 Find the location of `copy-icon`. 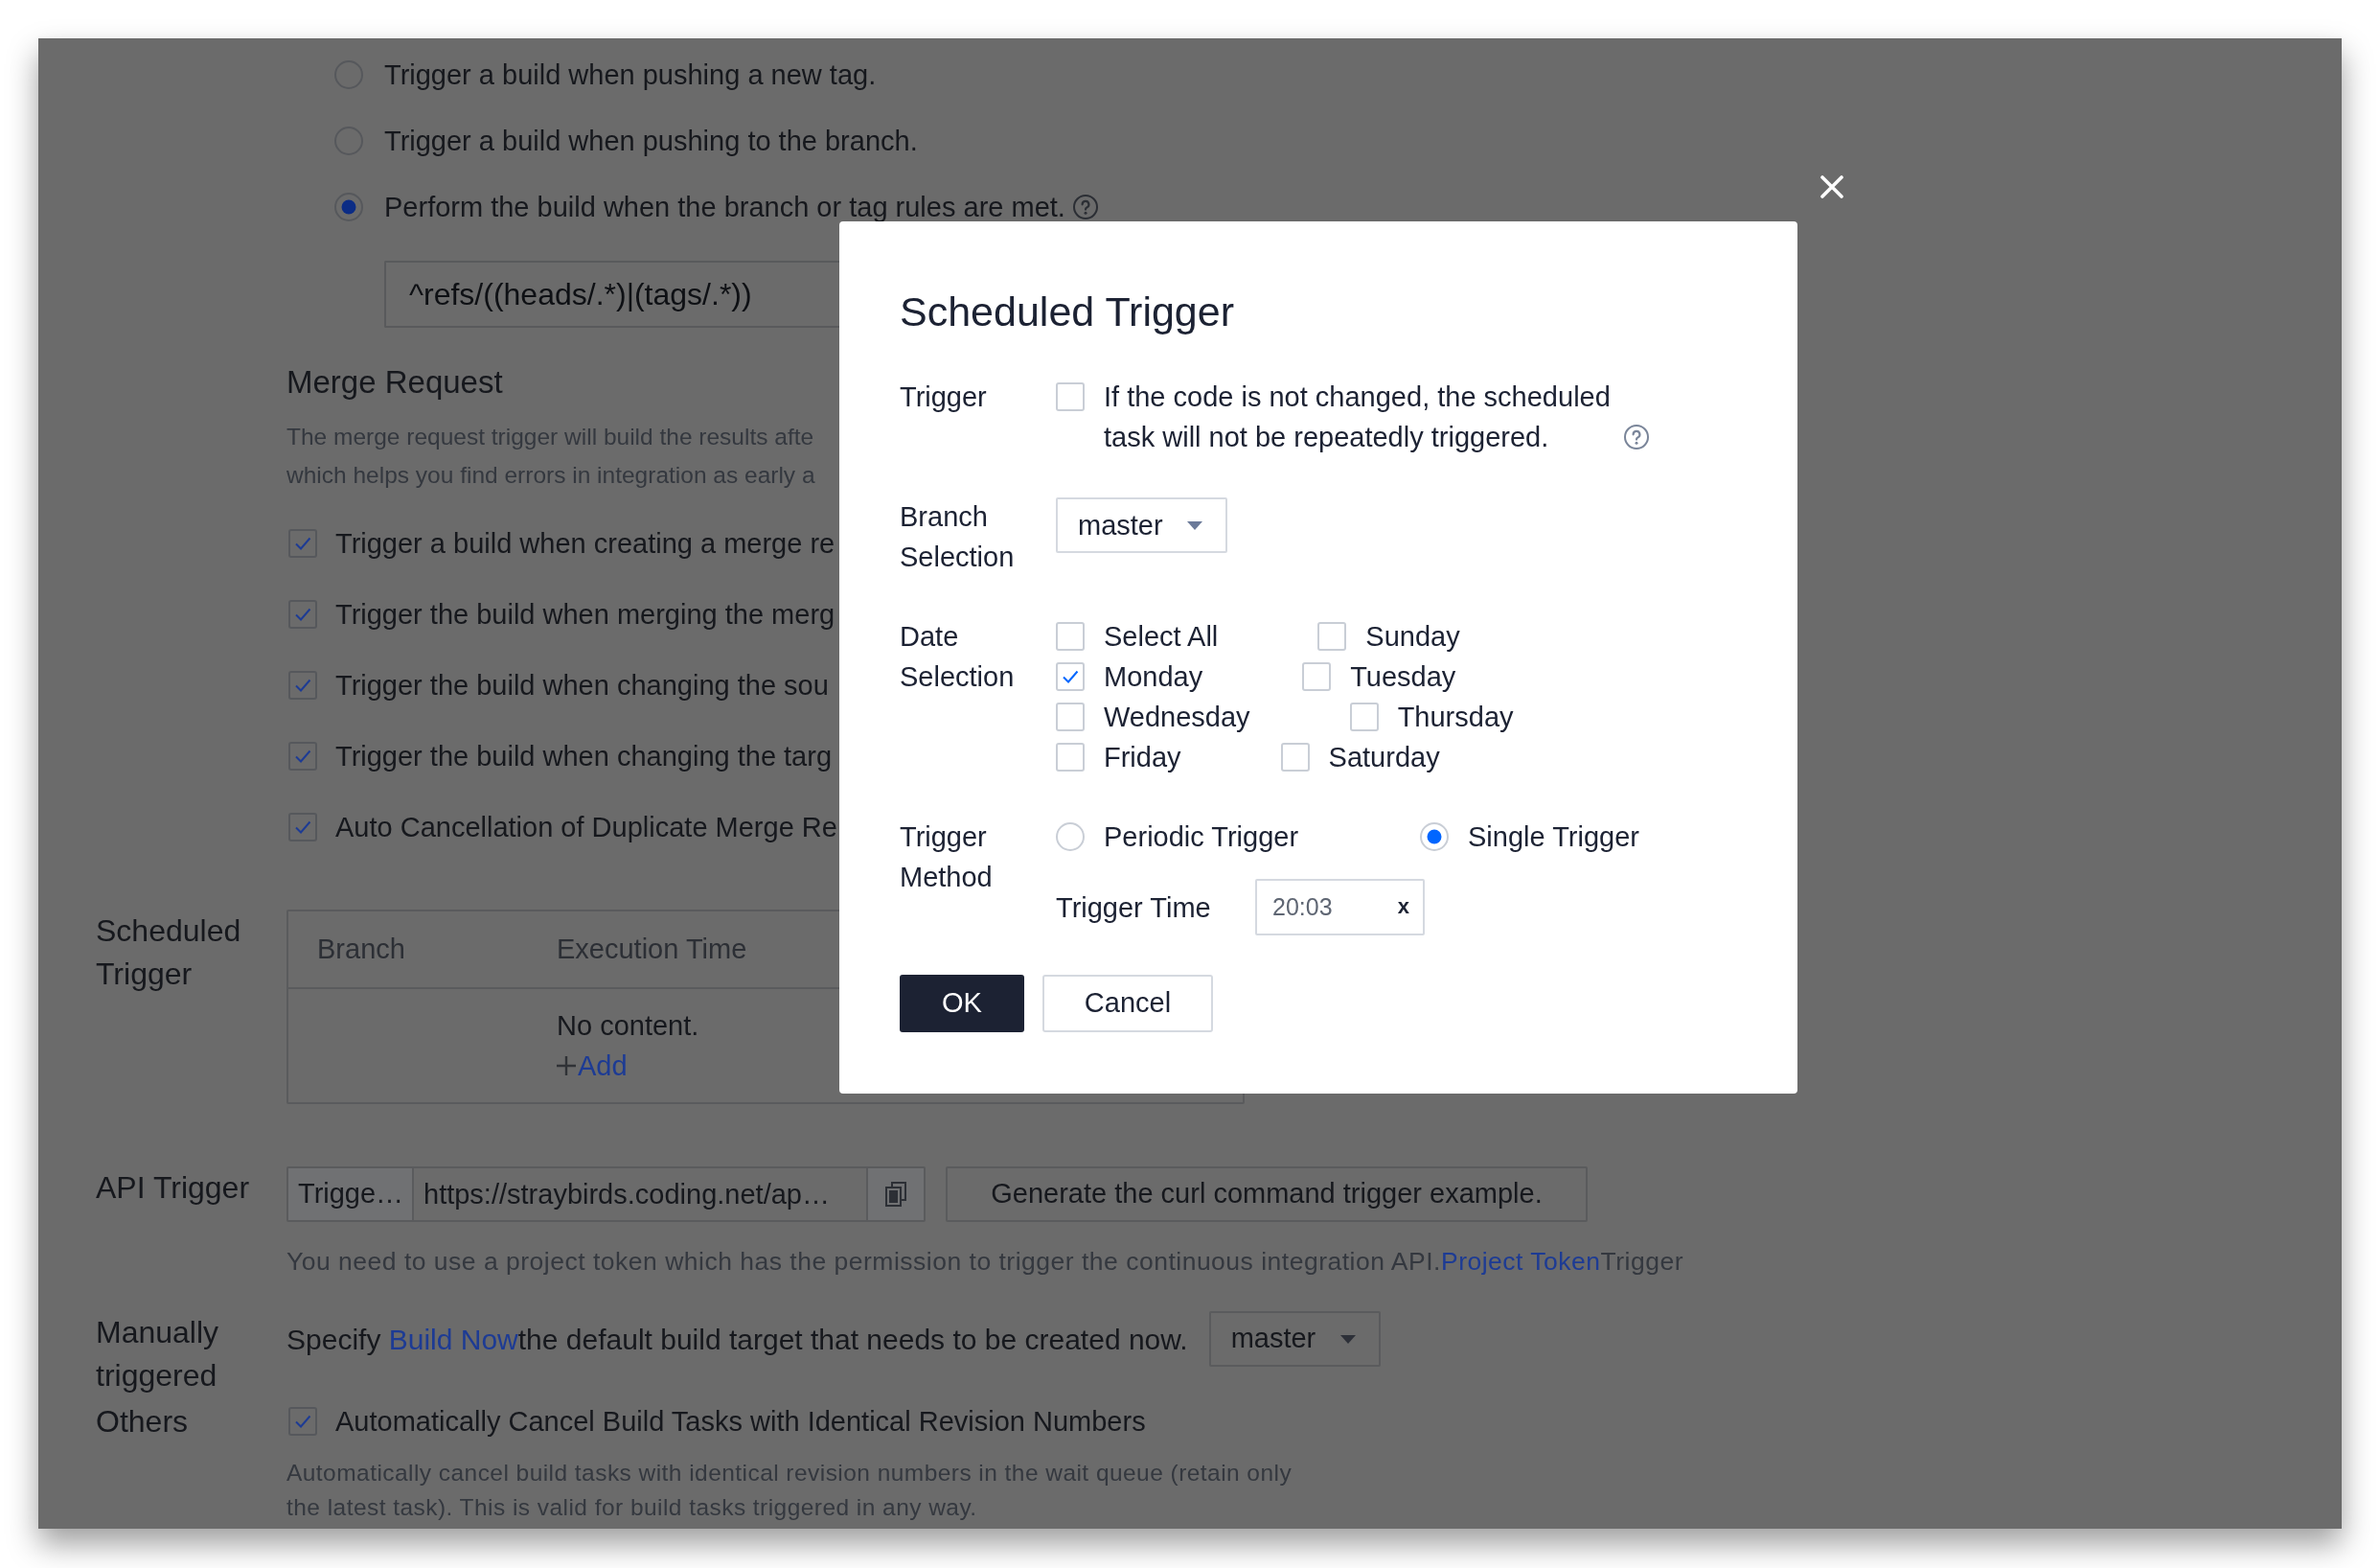

copy-icon is located at coordinates (896, 1194).